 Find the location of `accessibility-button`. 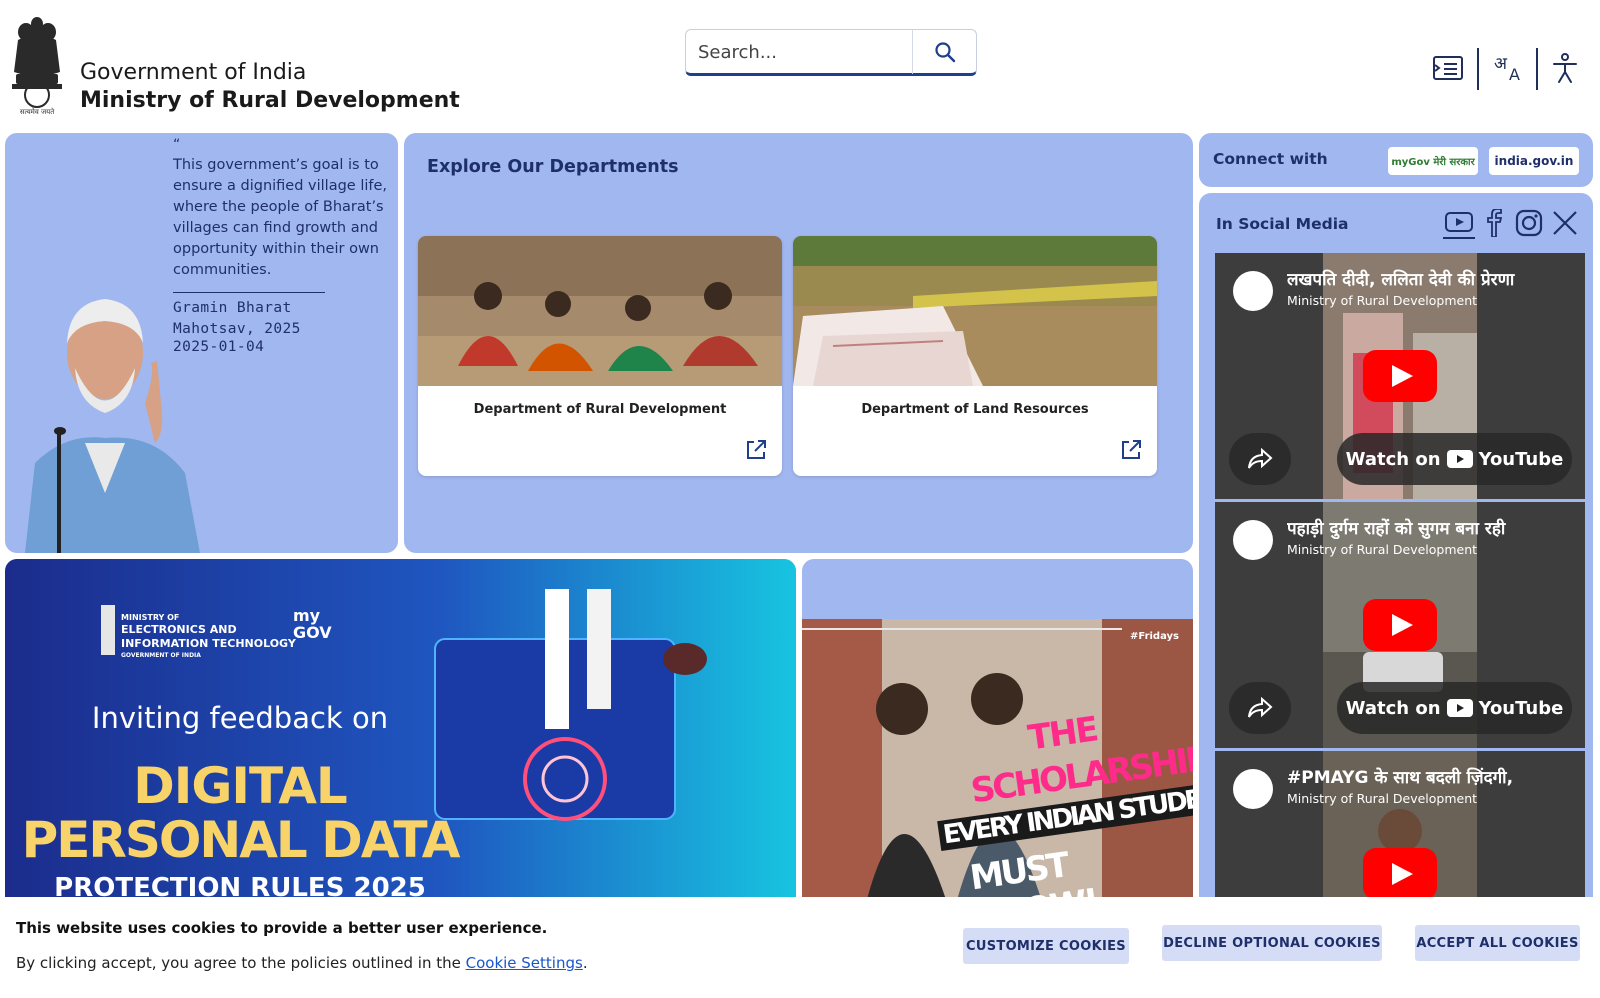

accessibility-button is located at coordinates (1565, 68).